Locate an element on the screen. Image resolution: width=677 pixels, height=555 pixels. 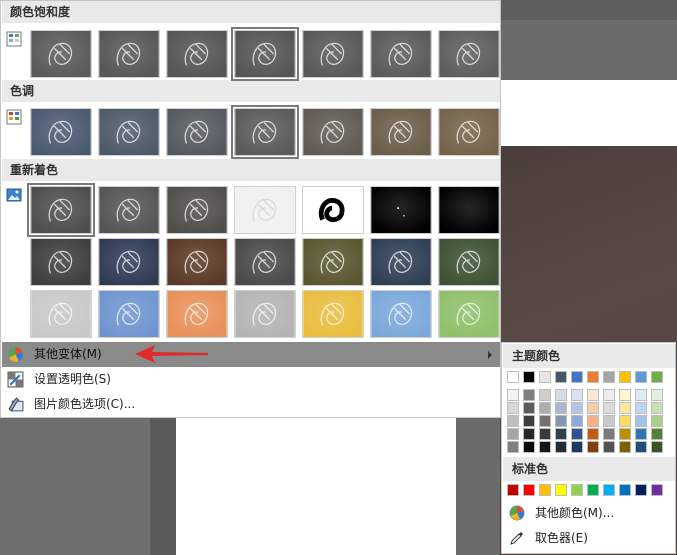
set-transparent-color-menu-item: 设置透明色(S) is located at coordinates (251, 379).